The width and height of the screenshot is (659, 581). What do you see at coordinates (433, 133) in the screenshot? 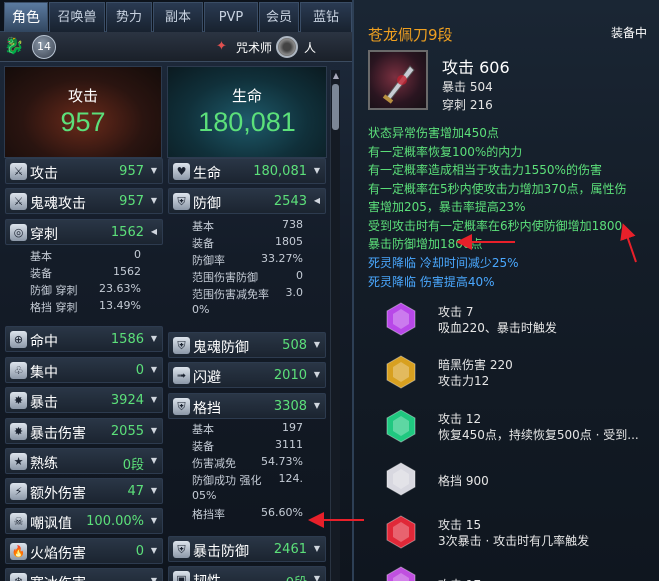
I see `effect-line: 状态异常伤害增加450点` at bounding box center [433, 133].